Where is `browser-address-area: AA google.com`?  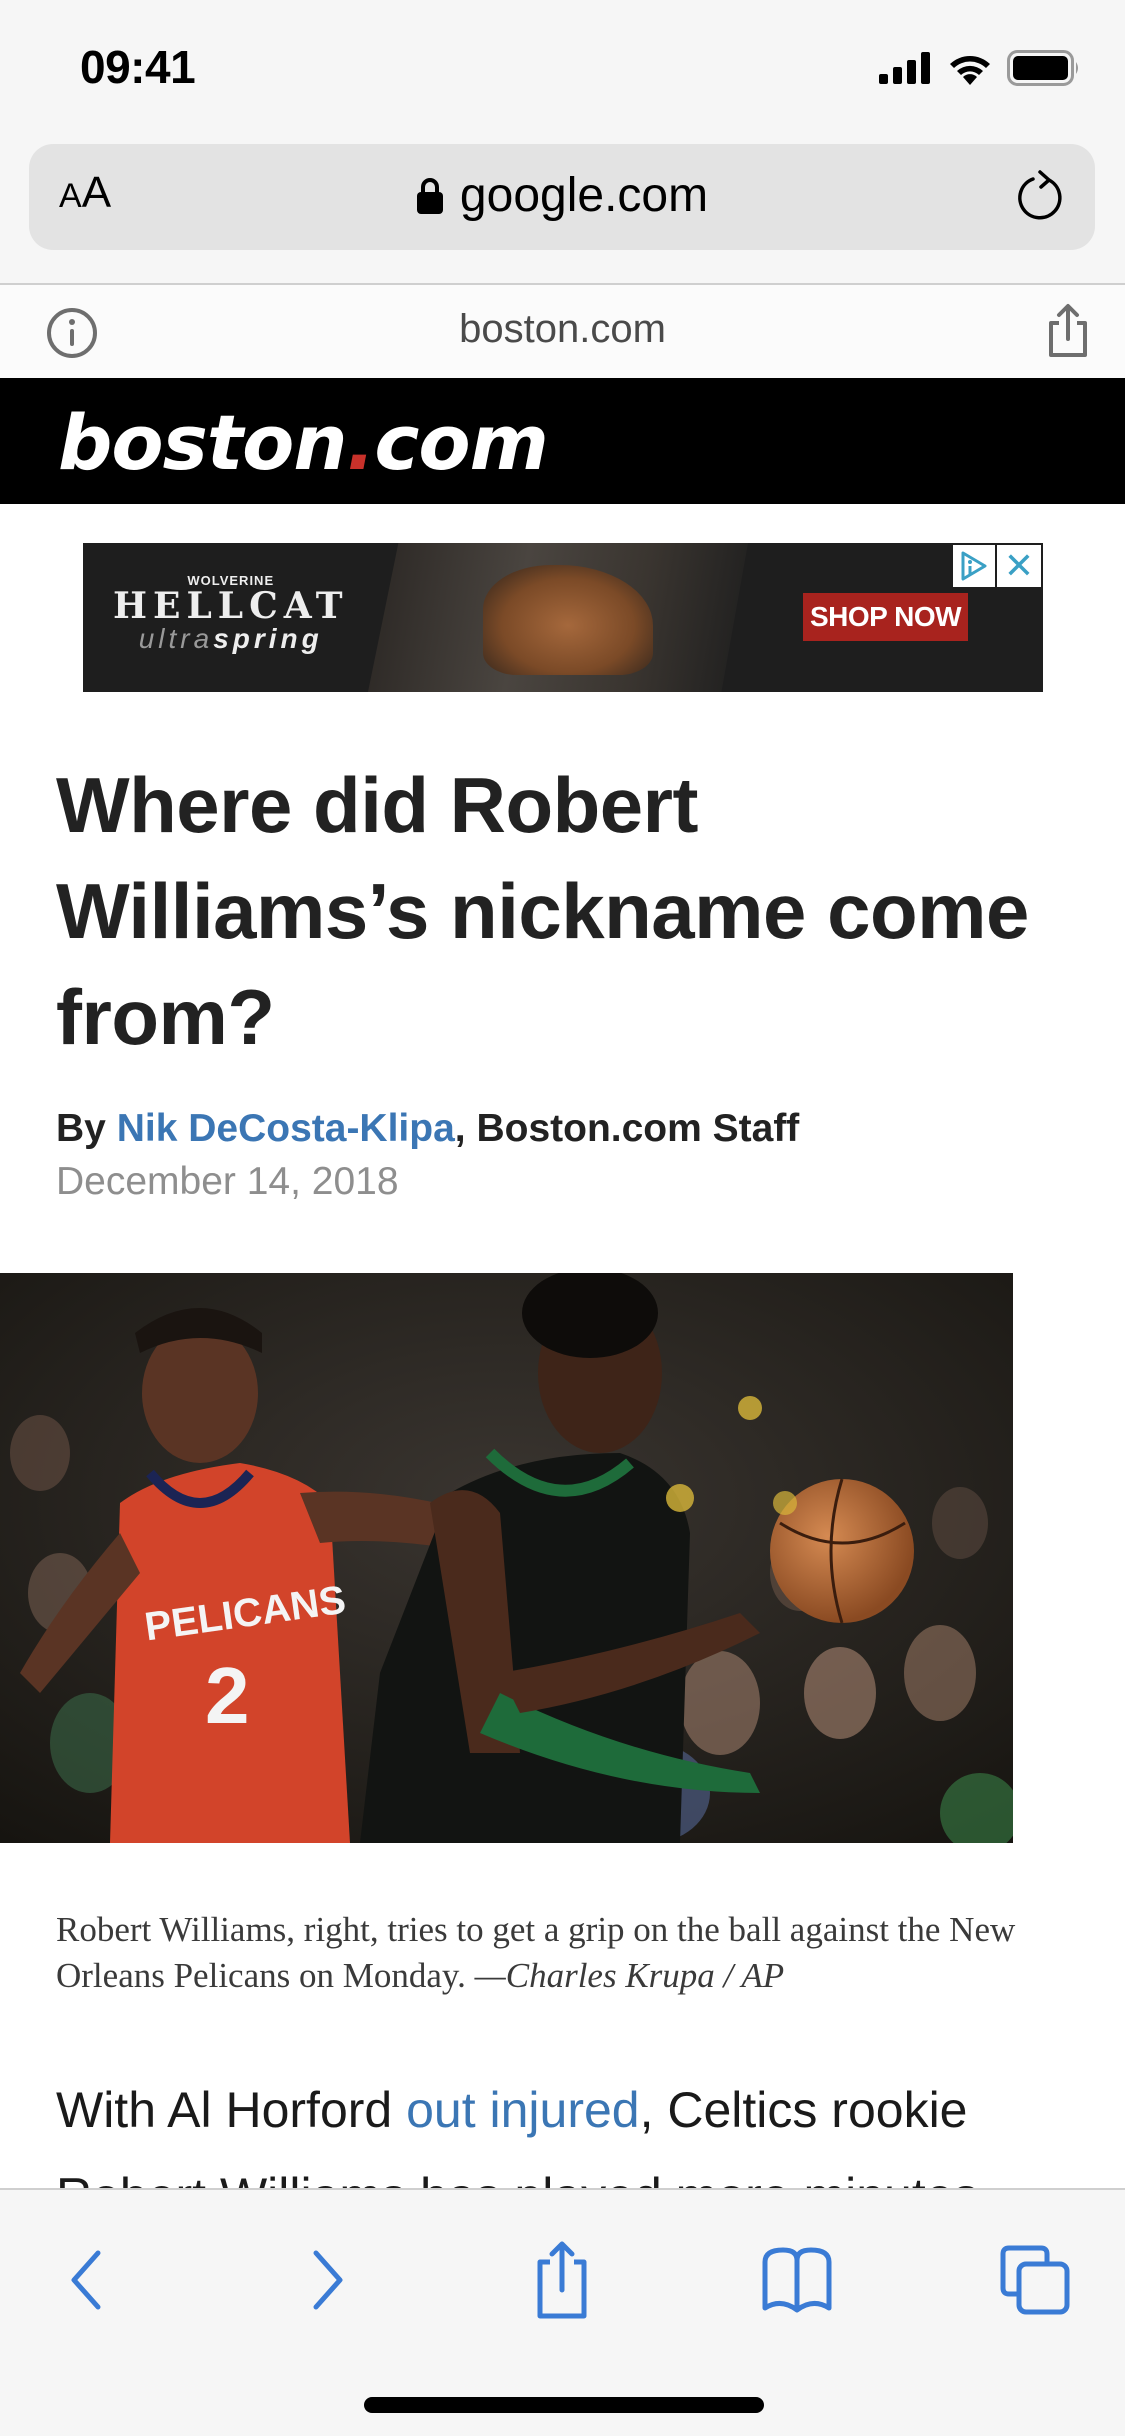 browser-address-area: AA google.com is located at coordinates (562, 209).